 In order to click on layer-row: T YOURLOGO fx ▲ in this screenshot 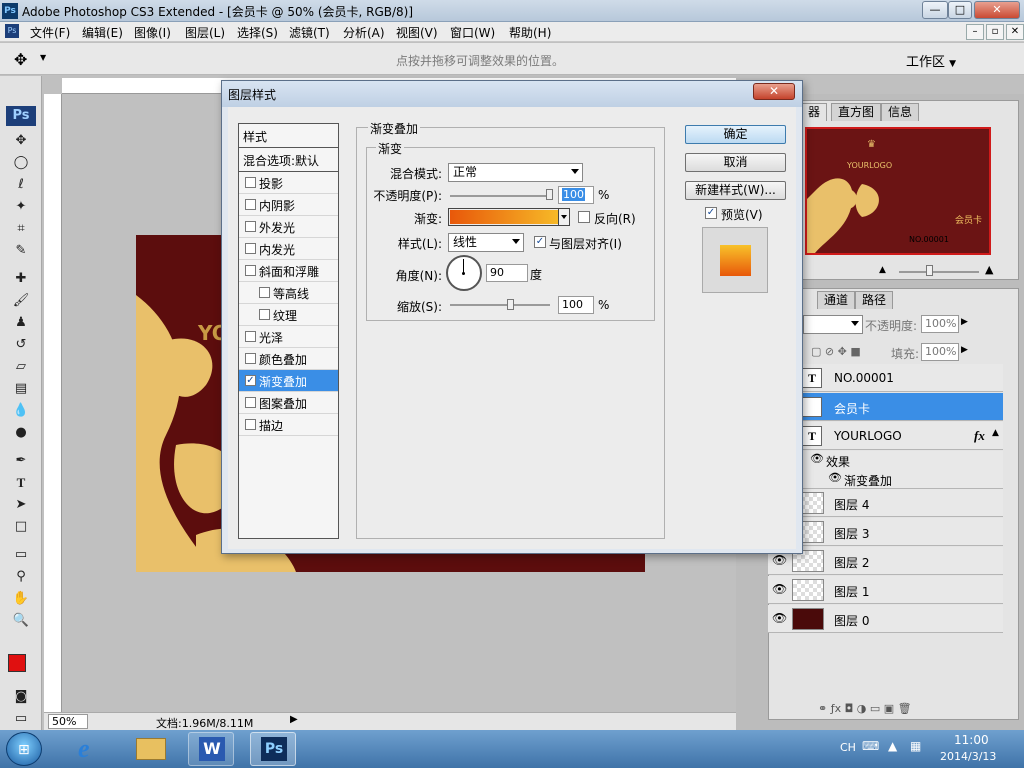, I will do `click(885, 436)`.